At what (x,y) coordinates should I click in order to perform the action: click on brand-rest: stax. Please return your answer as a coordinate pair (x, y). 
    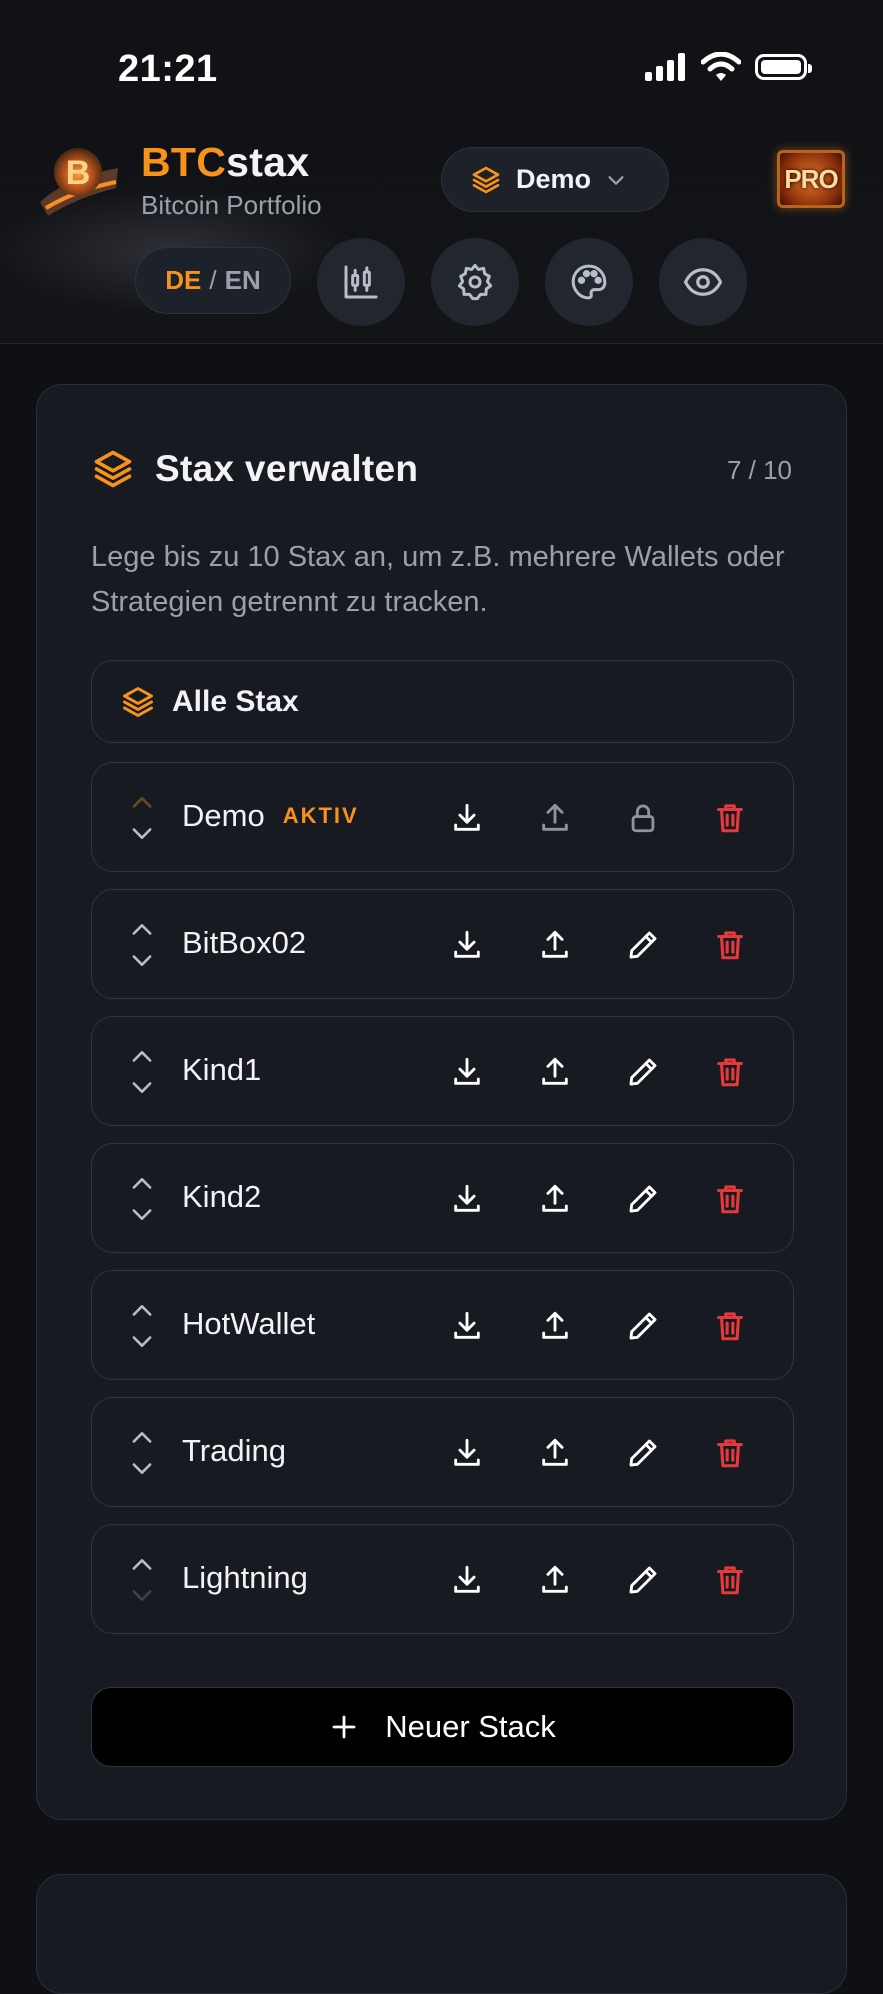
    Looking at the image, I should click on (268, 162).